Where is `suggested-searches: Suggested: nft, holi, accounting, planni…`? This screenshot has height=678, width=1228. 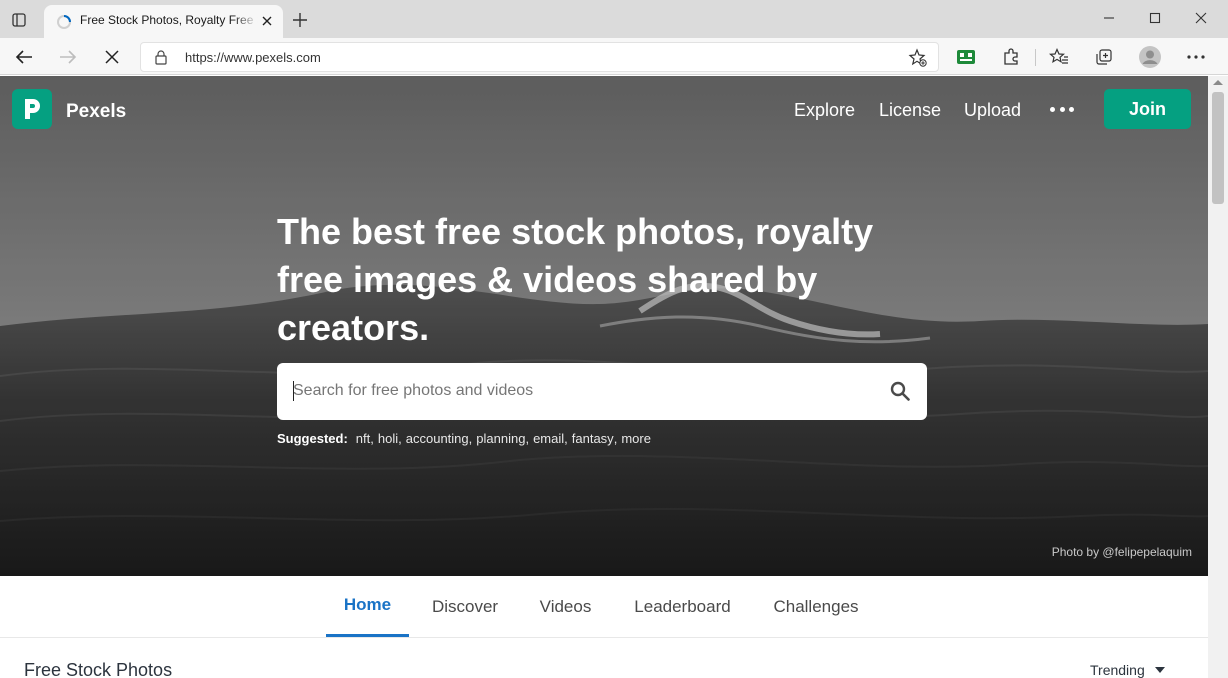 suggested-searches: Suggested: nft, holi, accounting, planni… is located at coordinates (464, 438).